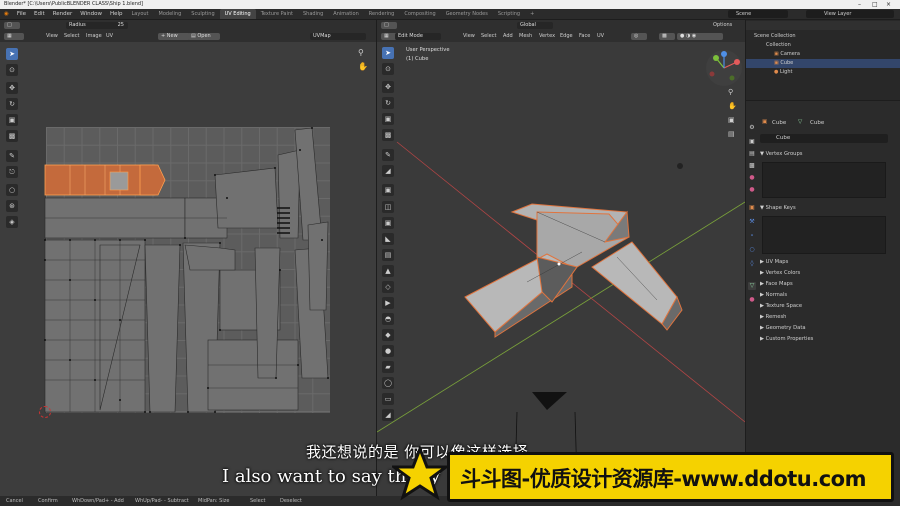 This screenshot has height=506, width=900. I want to click on outliner-item-cube: ▣ Cube, so click(823, 63).